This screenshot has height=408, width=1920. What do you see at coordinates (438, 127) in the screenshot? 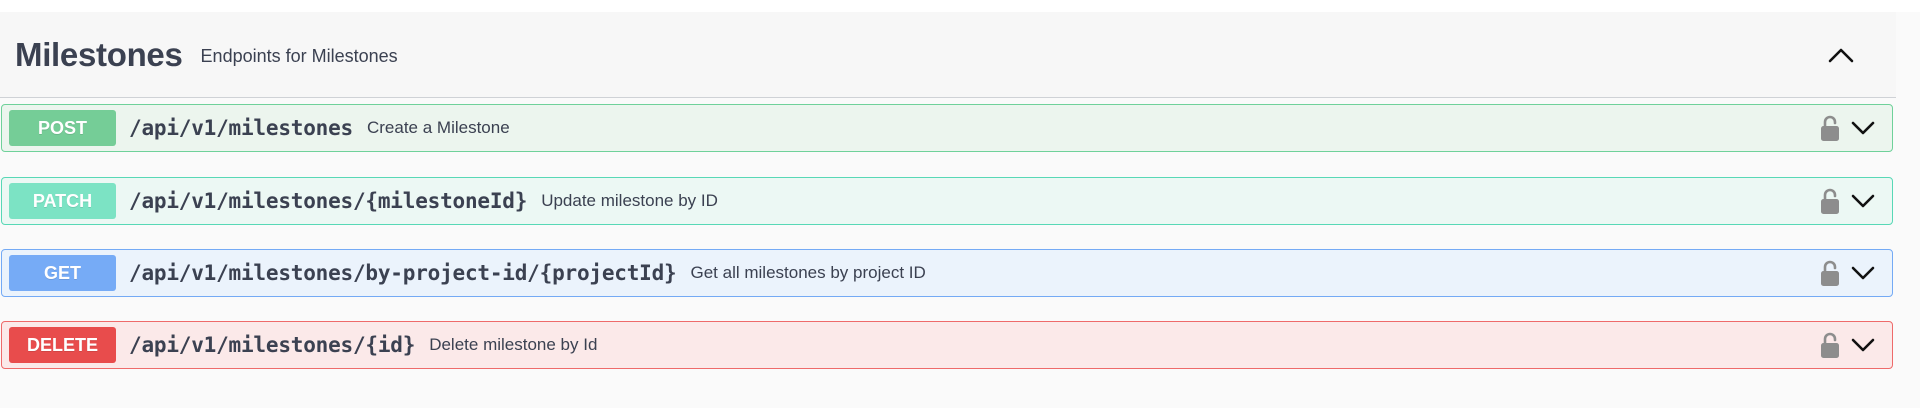
I see `operation-summary: Create a Milestone` at bounding box center [438, 127].